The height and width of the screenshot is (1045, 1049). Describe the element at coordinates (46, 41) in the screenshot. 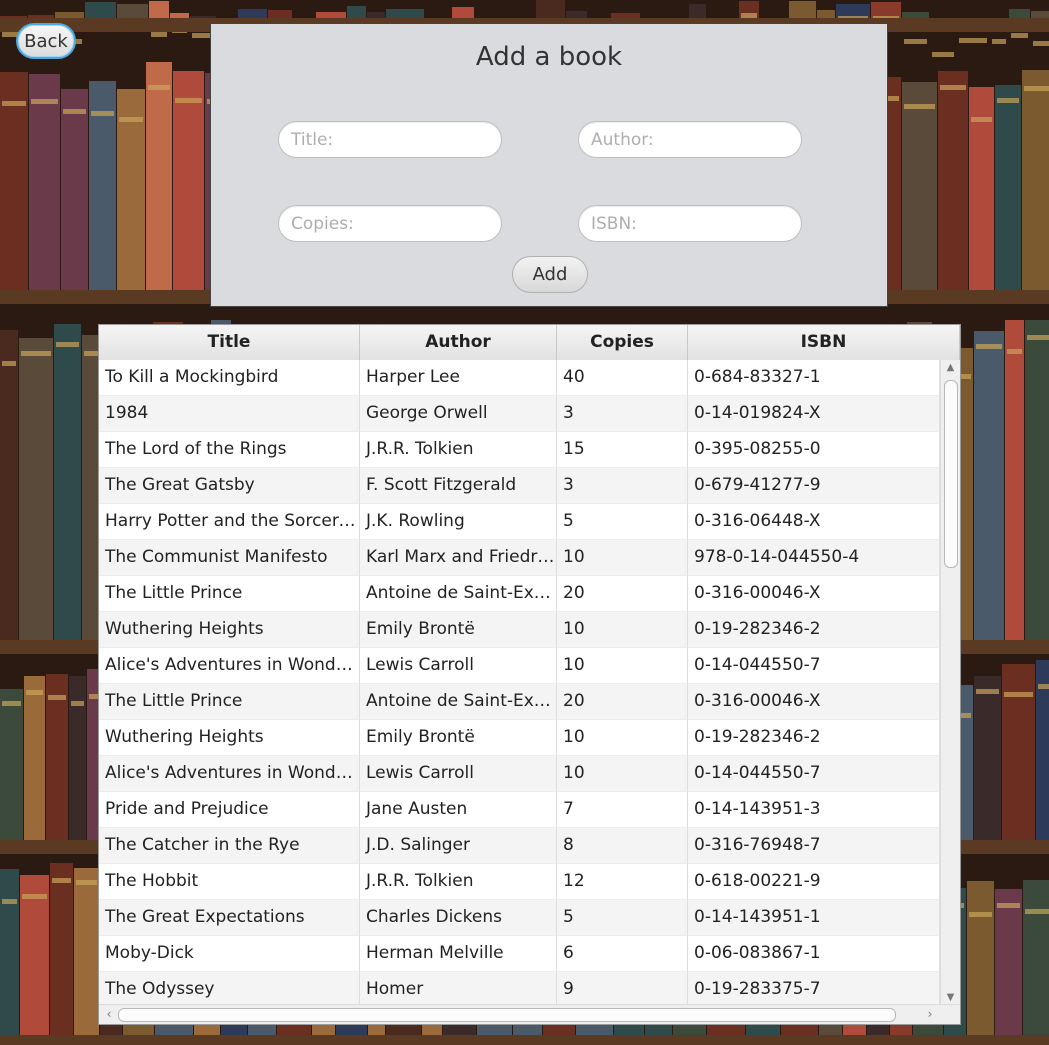

I see `back-button: Back` at that location.